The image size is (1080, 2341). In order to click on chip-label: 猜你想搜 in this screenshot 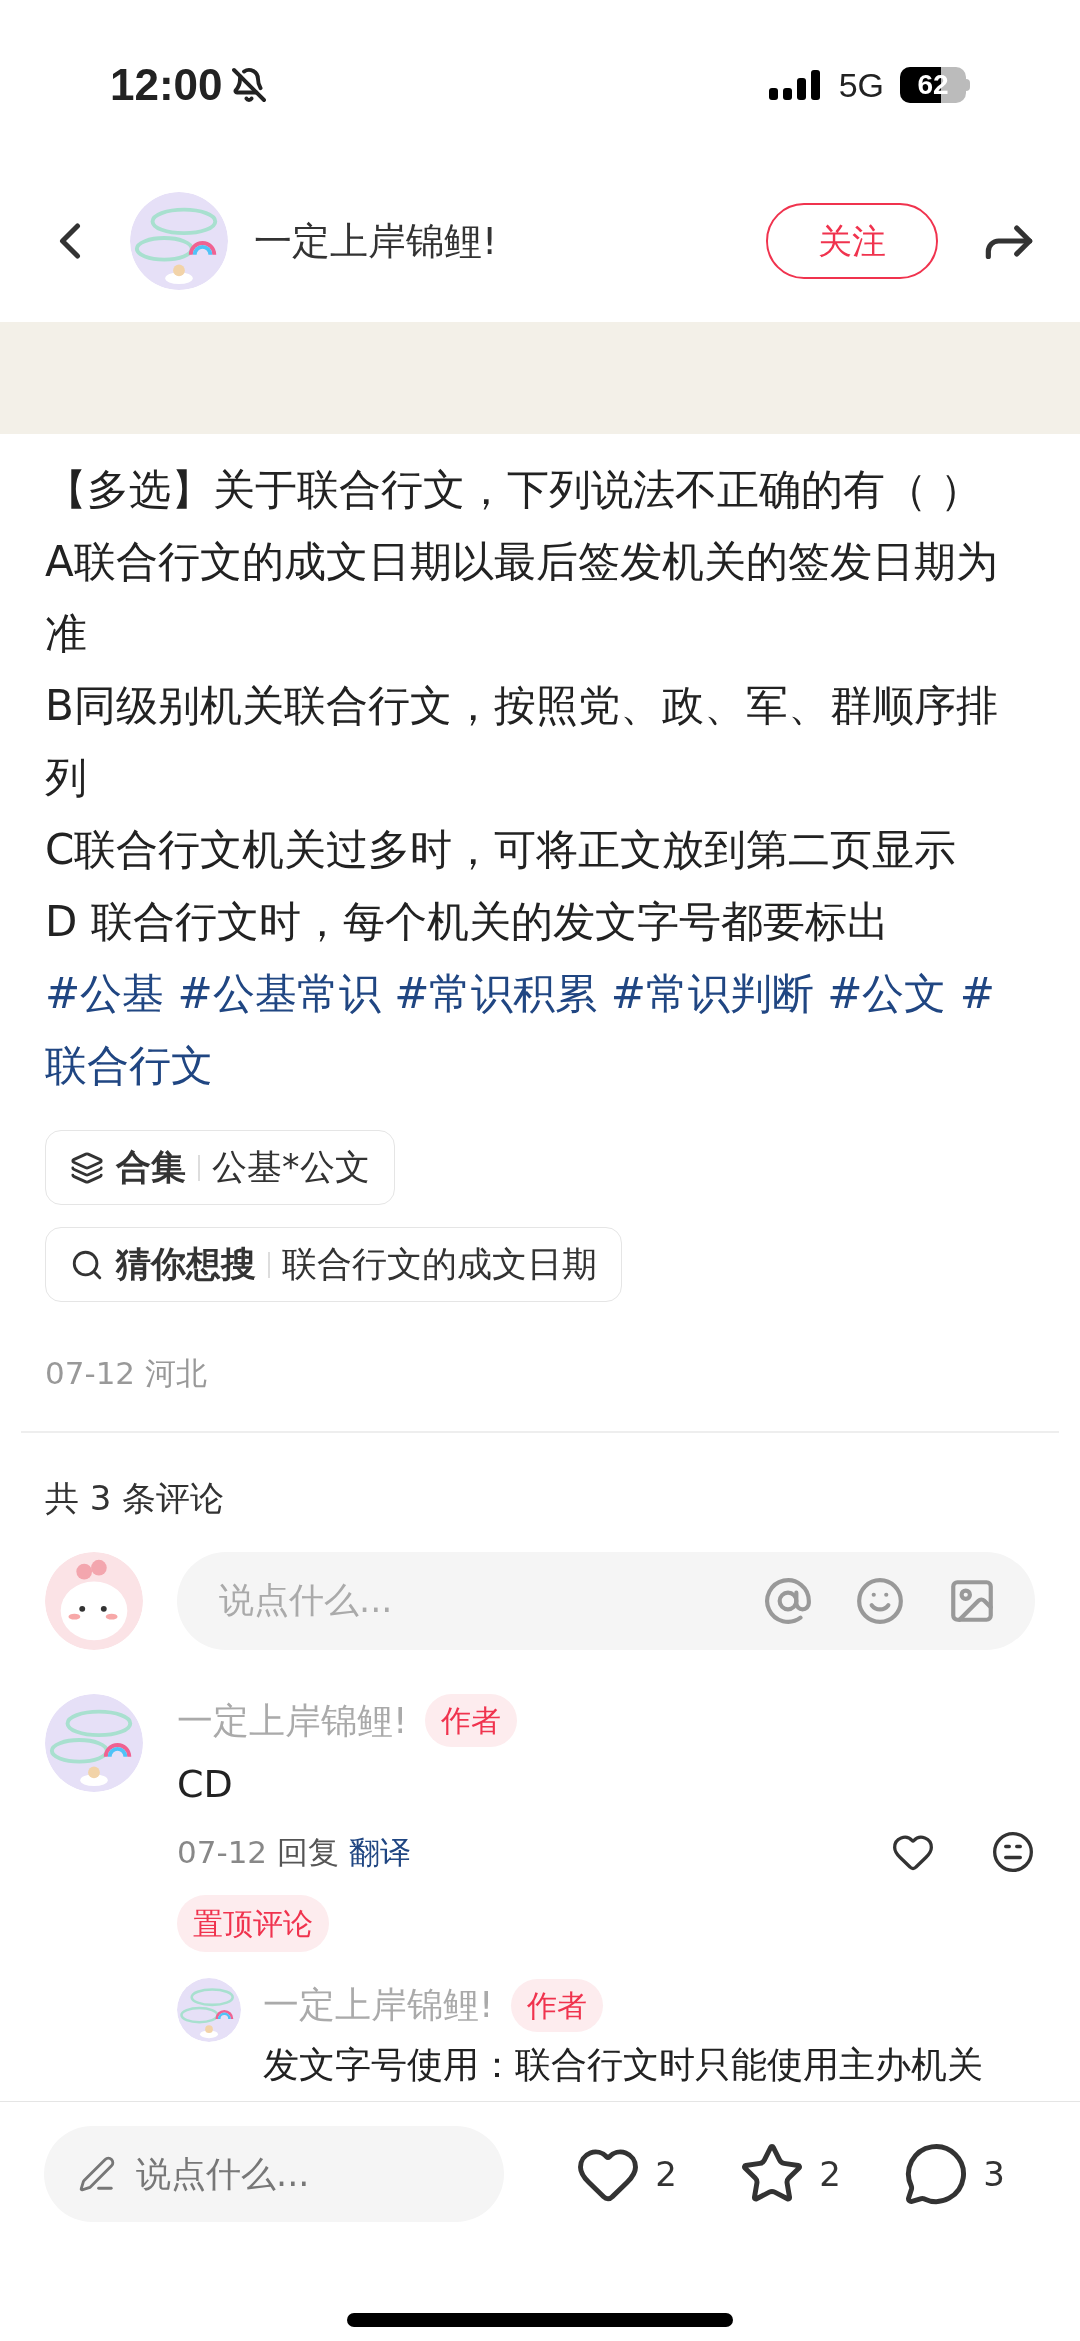, I will do `click(186, 1265)`.